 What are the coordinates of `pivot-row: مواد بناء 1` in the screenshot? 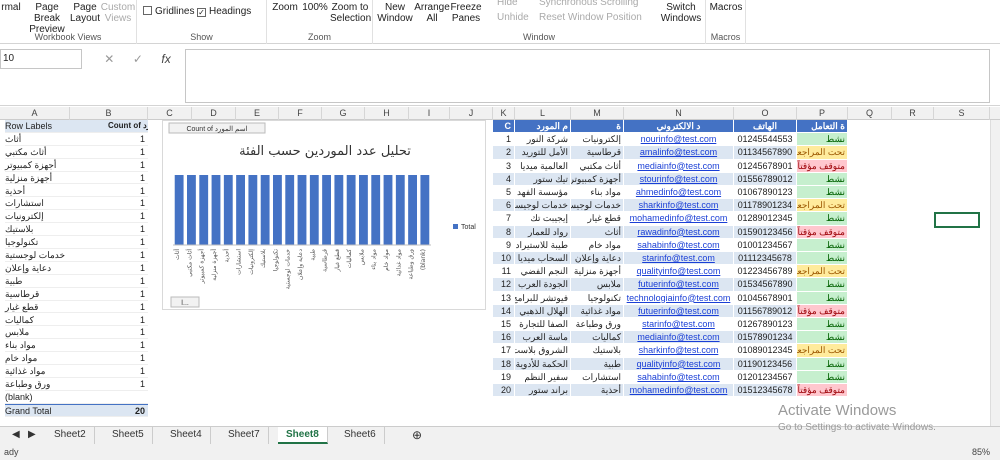 It's located at (76, 346).